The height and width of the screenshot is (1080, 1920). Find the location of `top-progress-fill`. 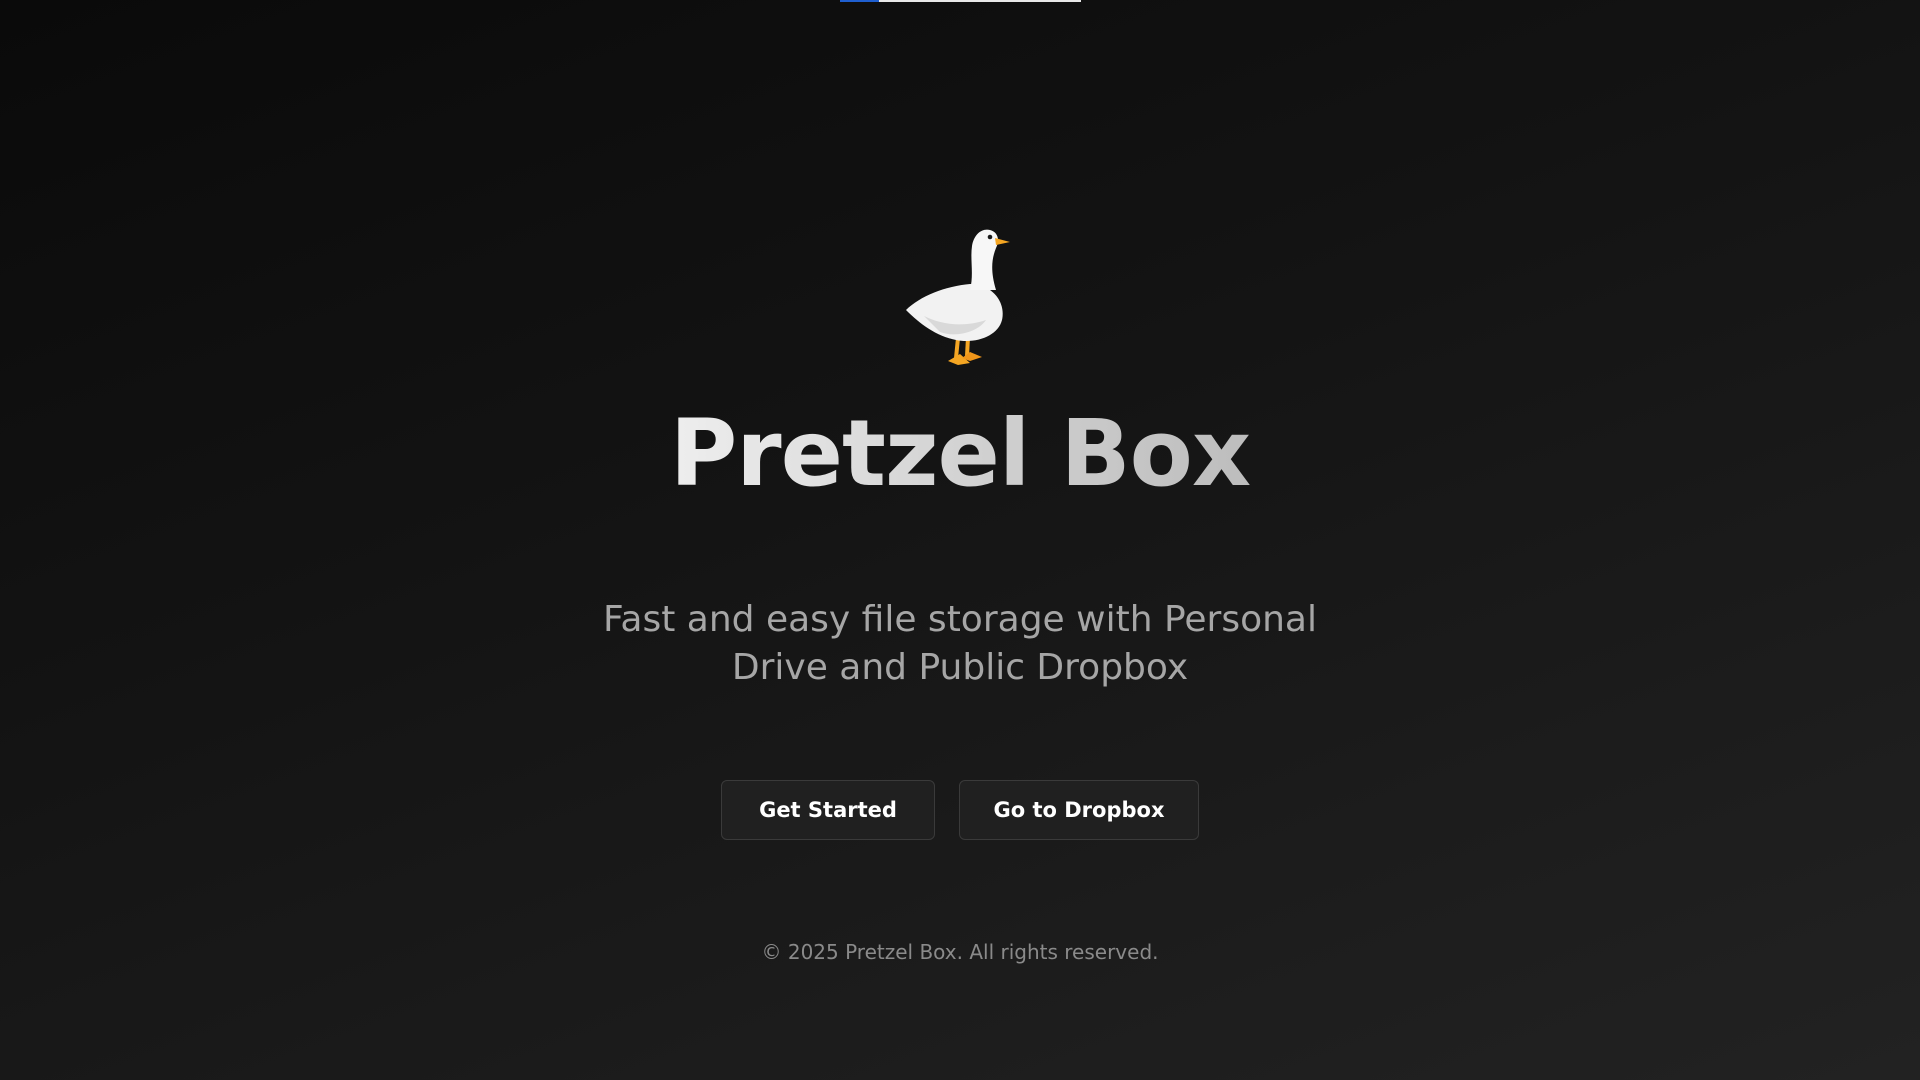

top-progress-fill is located at coordinates (859, 1).